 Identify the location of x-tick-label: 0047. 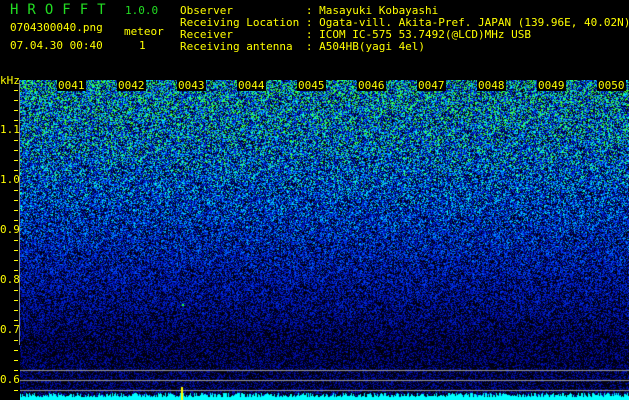
(431, 85).